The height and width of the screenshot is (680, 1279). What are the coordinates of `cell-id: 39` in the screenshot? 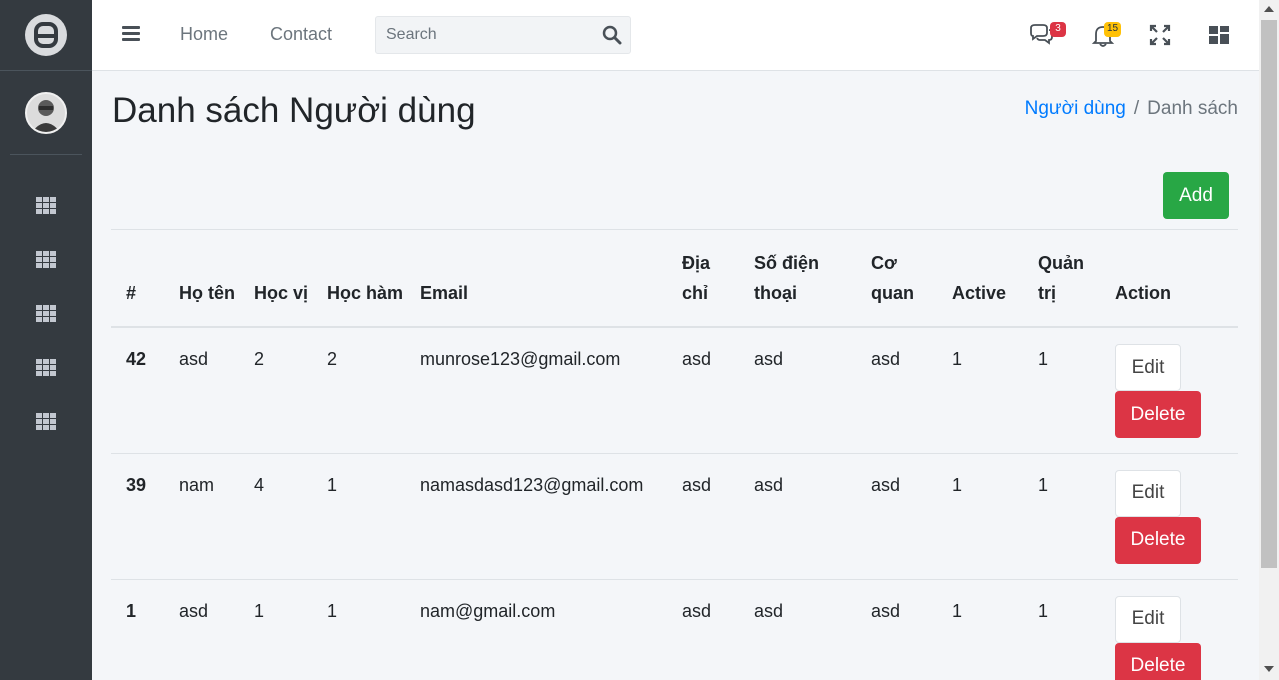 It's located at (137, 515).